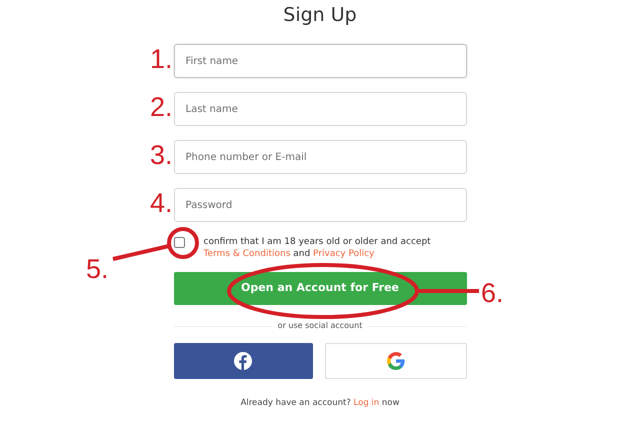 The height and width of the screenshot is (427, 640). What do you see at coordinates (343, 254) in the screenshot?
I see `privacy-link: Privacy Policy` at bounding box center [343, 254].